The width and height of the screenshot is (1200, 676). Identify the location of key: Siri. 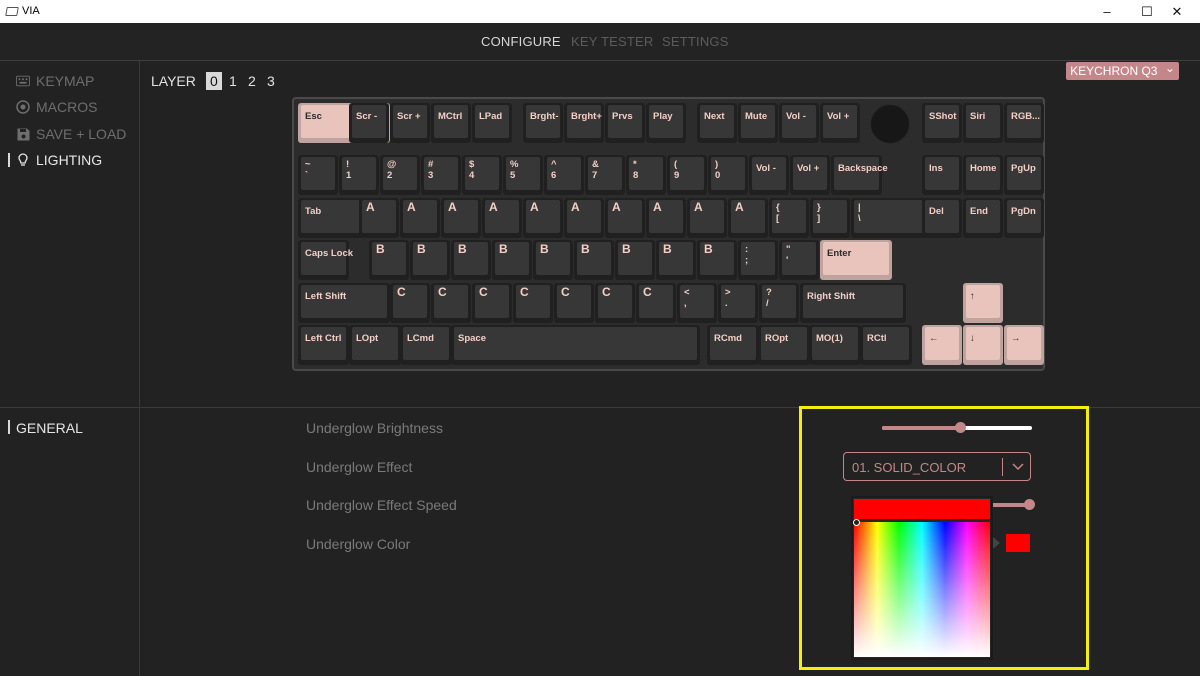
(983, 123).